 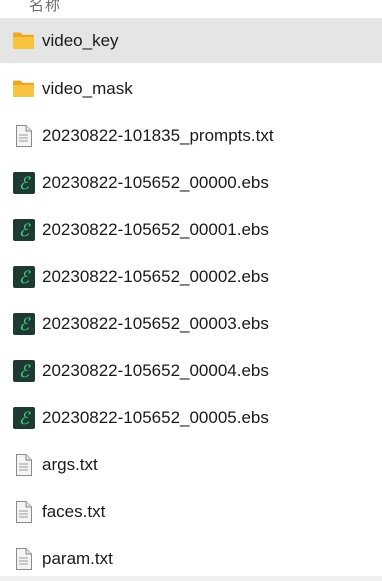 What do you see at coordinates (155, 276) in the screenshot?
I see `file-name: 20230822-105652_00002.ebs` at bounding box center [155, 276].